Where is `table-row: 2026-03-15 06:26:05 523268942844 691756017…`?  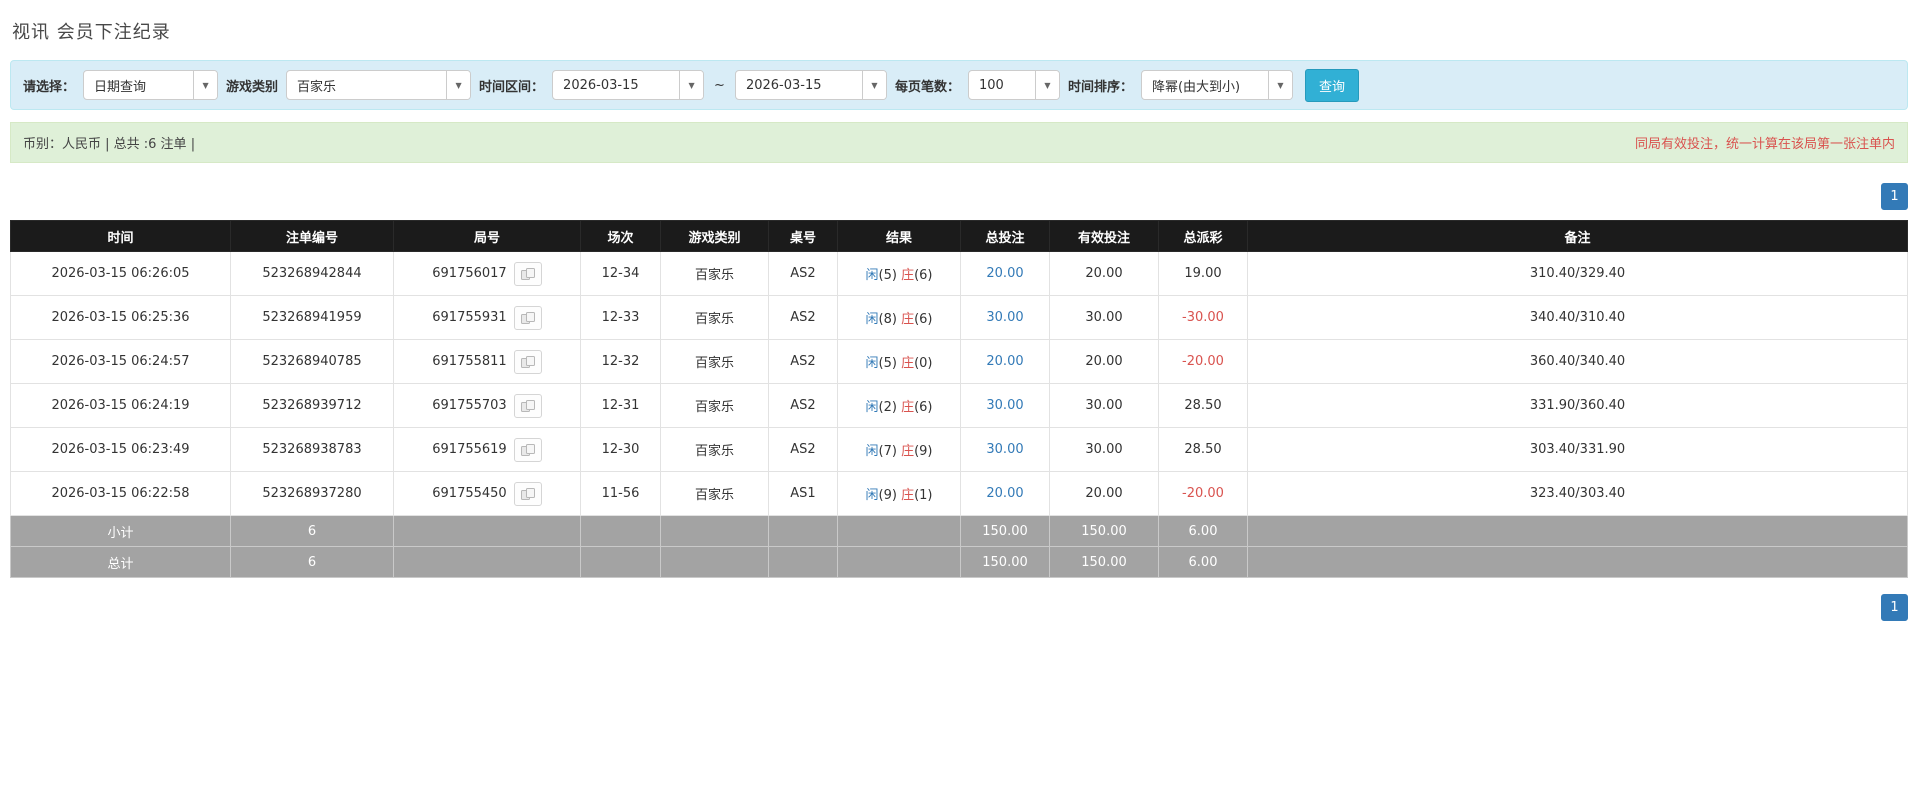
table-row: 2026-03-15 06:26:05 523268942844 691756017… is located at coordinates (959, 273).